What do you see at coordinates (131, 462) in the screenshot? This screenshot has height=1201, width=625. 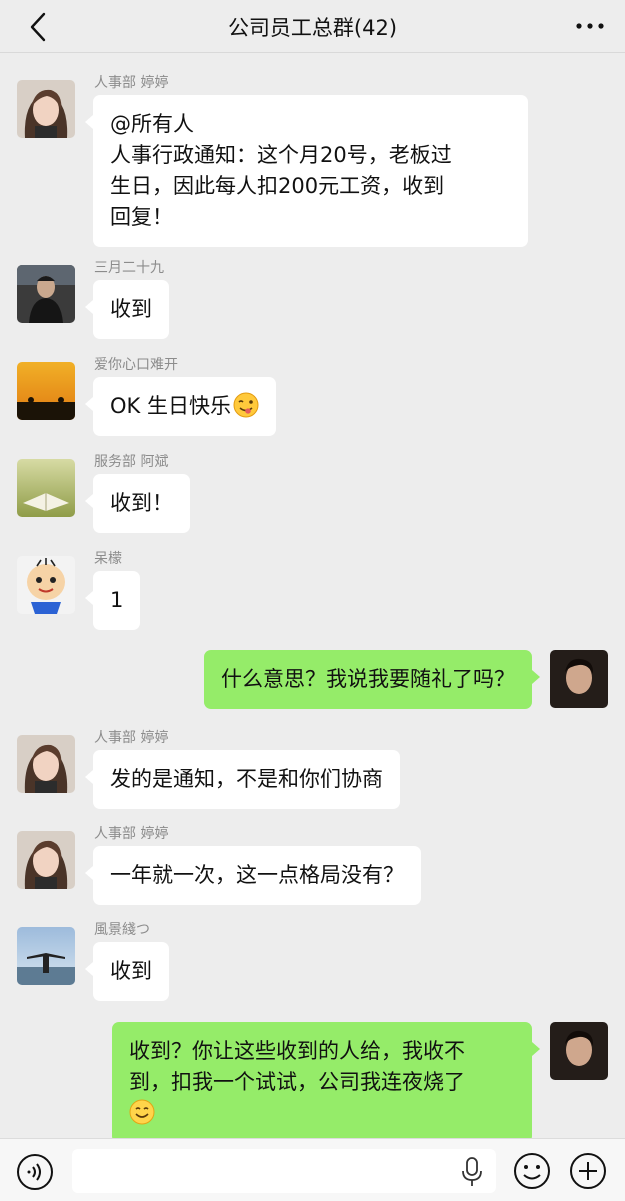 I see `sender-name: 服务部 阿斌` at bounding box center [131, 462].